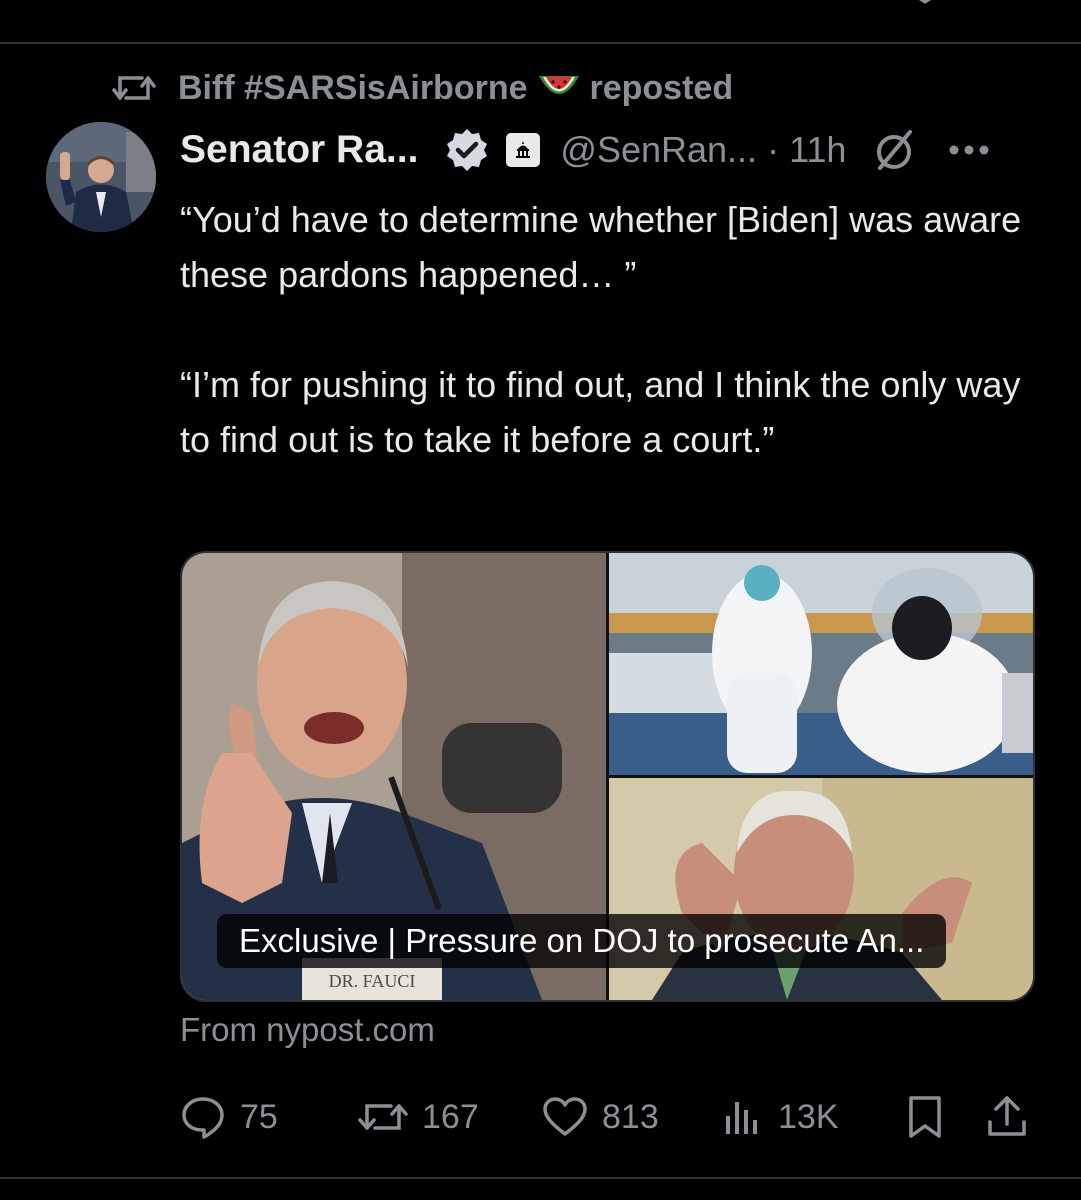 This screenshot has width=1081, height=1200. What do you see at coordinates (565, 1116) in the screenshot?
I see `like-icon` at bounding box center [565, 1116].